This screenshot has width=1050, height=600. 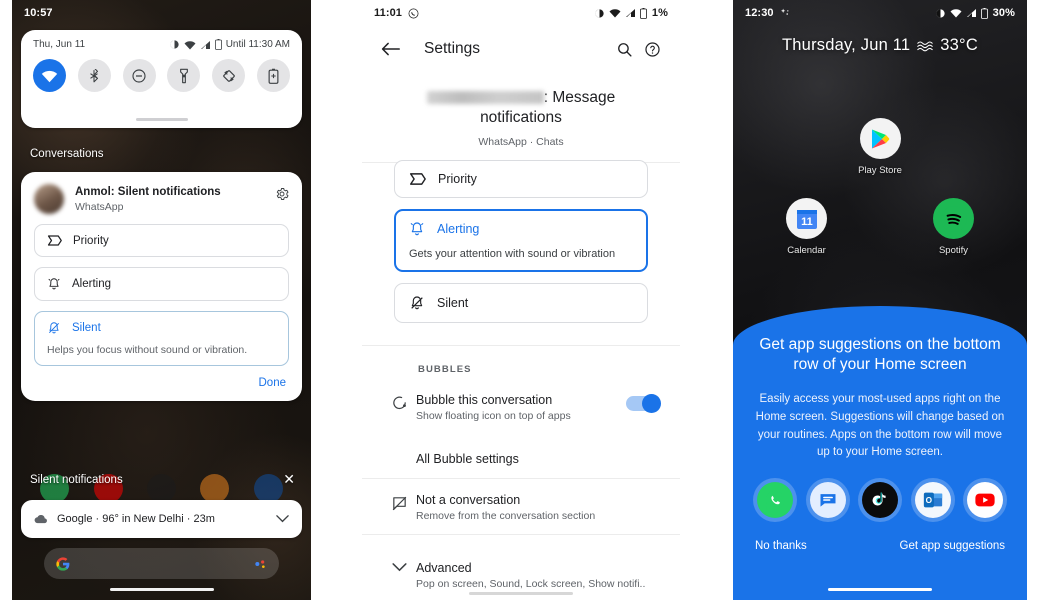 What do you see at coordinates (807, 222) in the screenshot?
I see `svg-text: 11` at bounding box center [807, 222].